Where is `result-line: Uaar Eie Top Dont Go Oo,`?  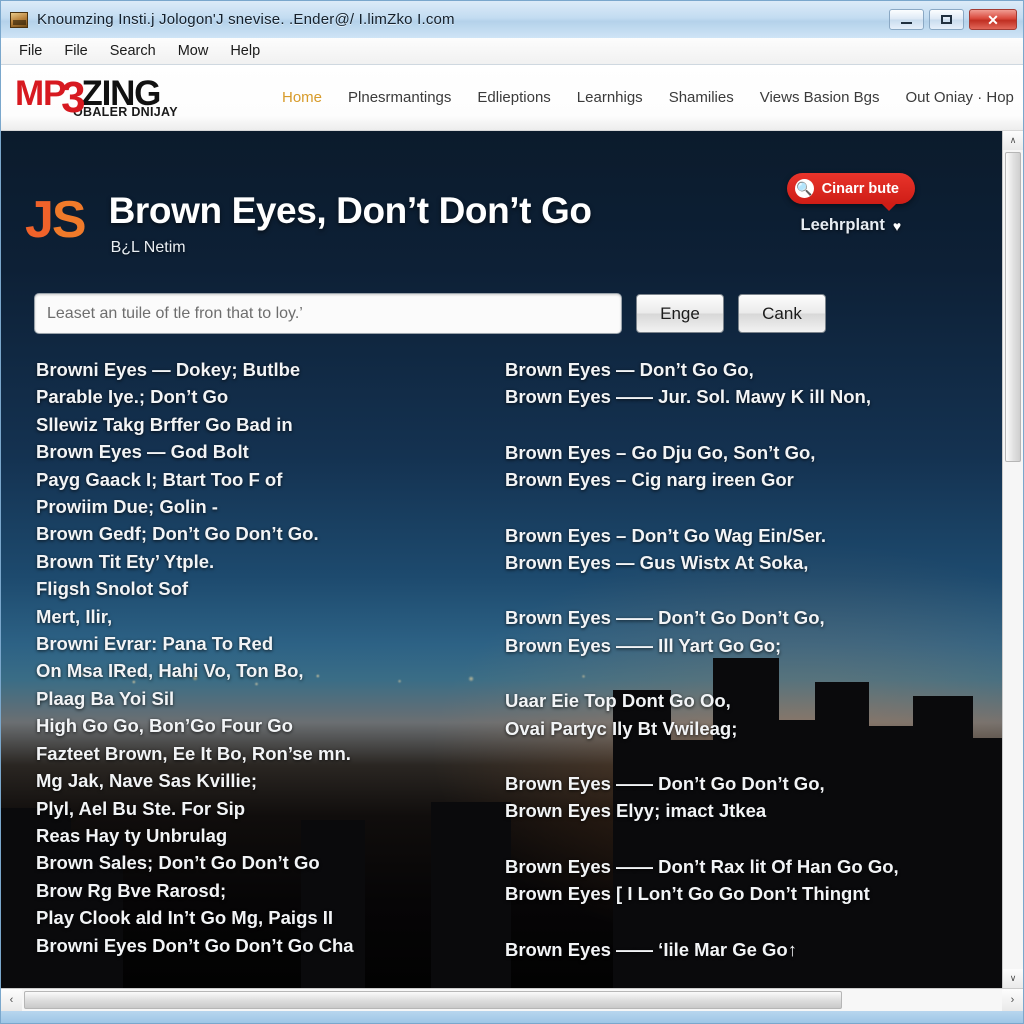 result-line: Uaar Eie Top Dont Go Oo, is located at coordinates (739, 700).